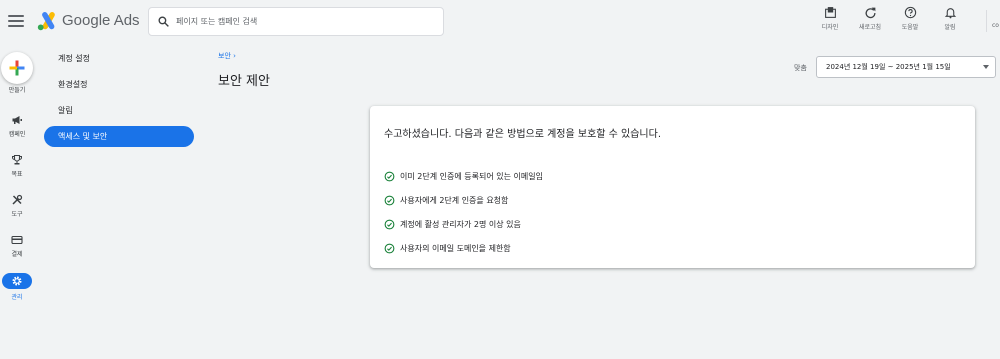 The width and height of the screenshot is (1000, 359). Describe the element at coordinates (119, 84) in the screenshot. I see `sidenav-item-preferences: 환경설정` at that location.